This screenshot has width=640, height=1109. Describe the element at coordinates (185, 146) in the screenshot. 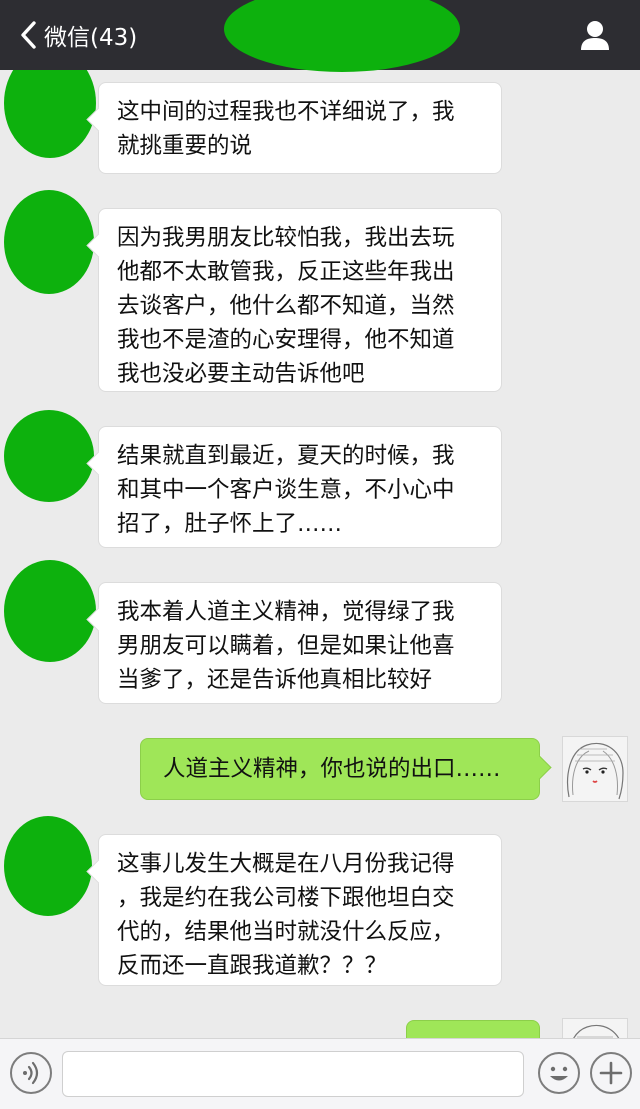

I see `message-line: 就挑重要的说` at that location.